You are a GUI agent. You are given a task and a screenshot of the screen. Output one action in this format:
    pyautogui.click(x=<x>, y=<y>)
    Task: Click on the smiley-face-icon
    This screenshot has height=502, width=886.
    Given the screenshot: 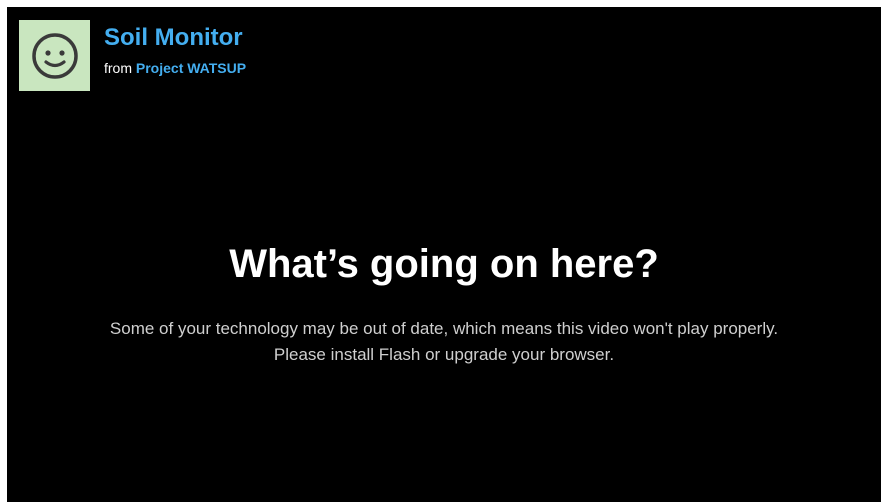 What is the action you would take?
    pyautogui.click(x=54, y=55)
    